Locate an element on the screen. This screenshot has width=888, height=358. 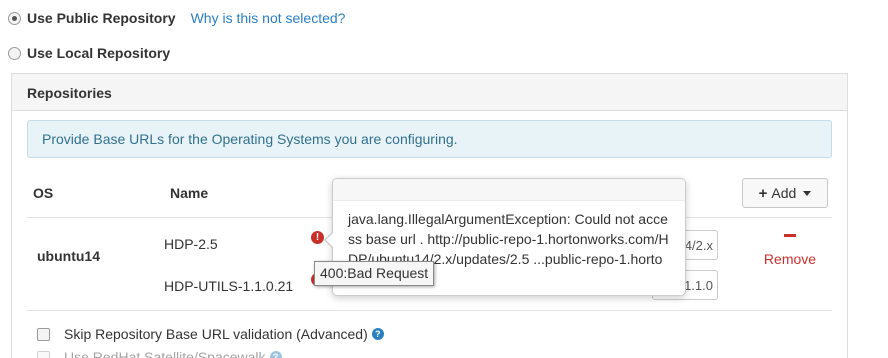
minus-icon is located at coordinates (790, 235).